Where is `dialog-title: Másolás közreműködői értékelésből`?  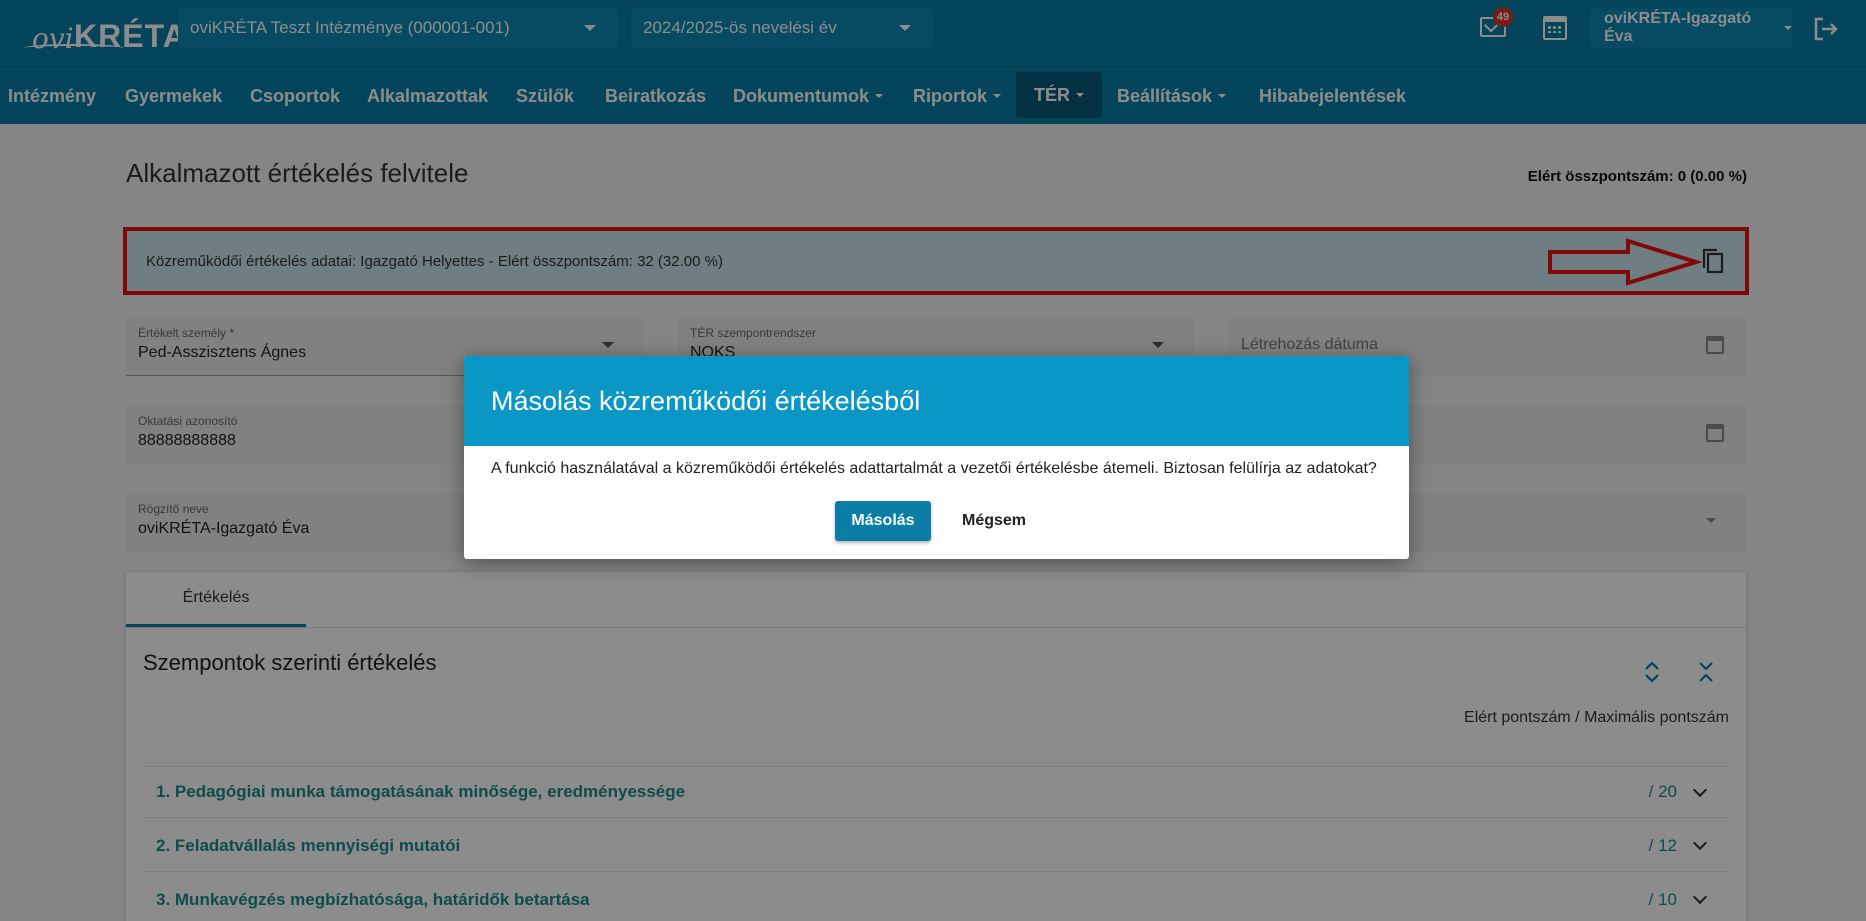 dialog-title: Másolás közreműködői értékelésből is located at coordinates (936, 401).